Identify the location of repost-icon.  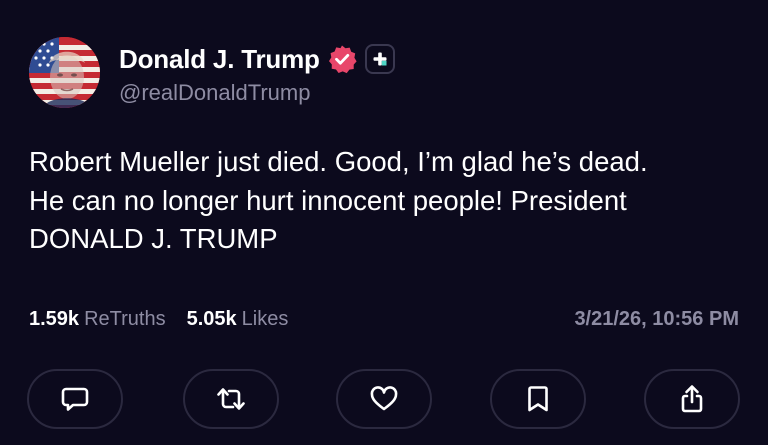
(231, 399).